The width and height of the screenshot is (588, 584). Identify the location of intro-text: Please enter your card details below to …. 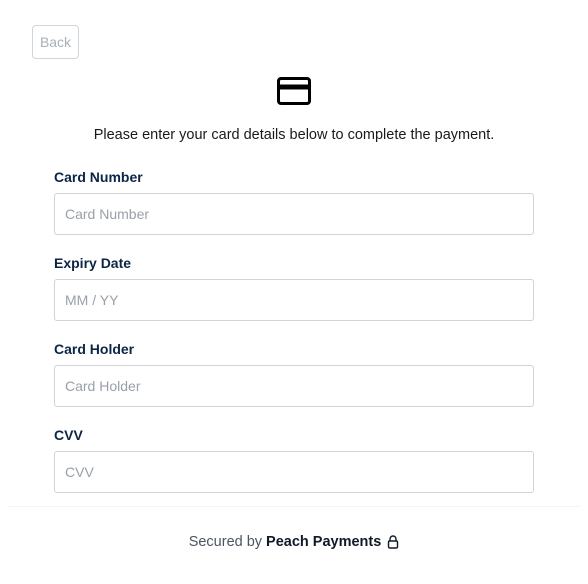
(294, 135).